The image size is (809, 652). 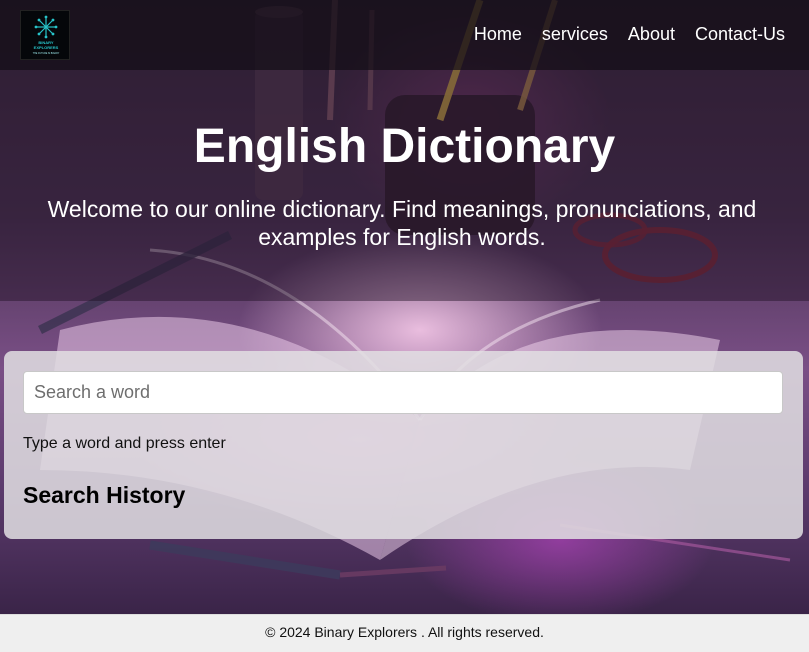 I want to click on logo-tagline: THE FUTURE IS BINARY, so click(x=46, y=53).